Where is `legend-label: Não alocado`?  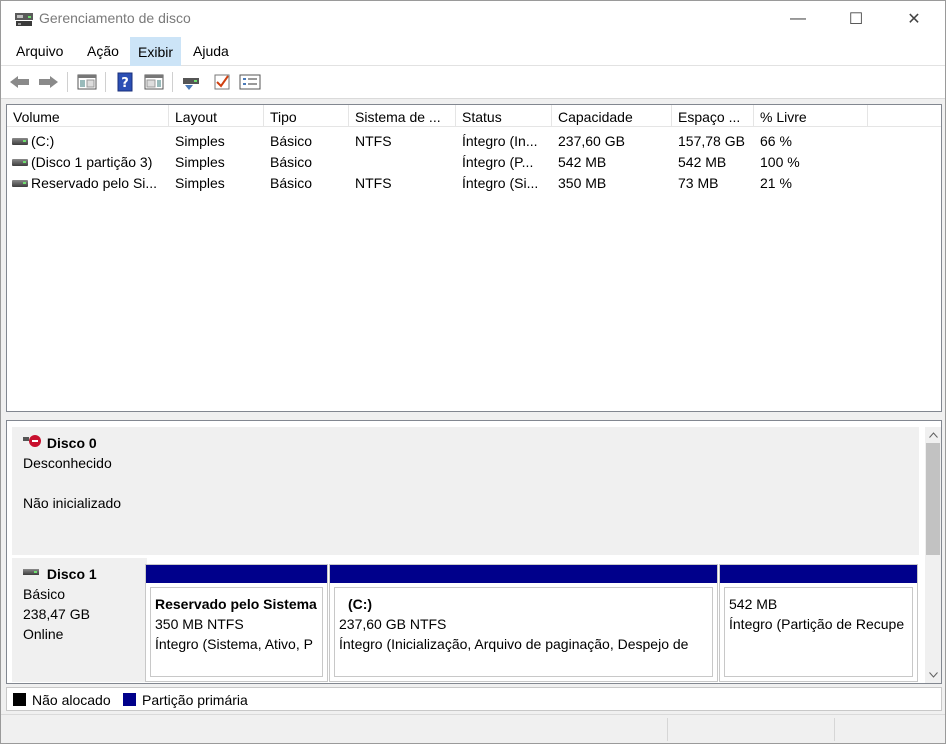 legend-label: Não alocado is located at coordinates (71, 700).